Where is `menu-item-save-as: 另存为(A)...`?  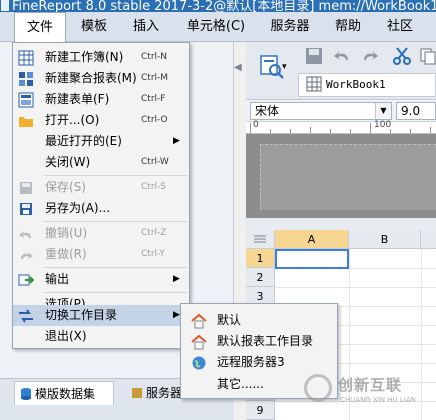
menu-item-save-as: 另存为(A)... is located at coordinates (101, 208).